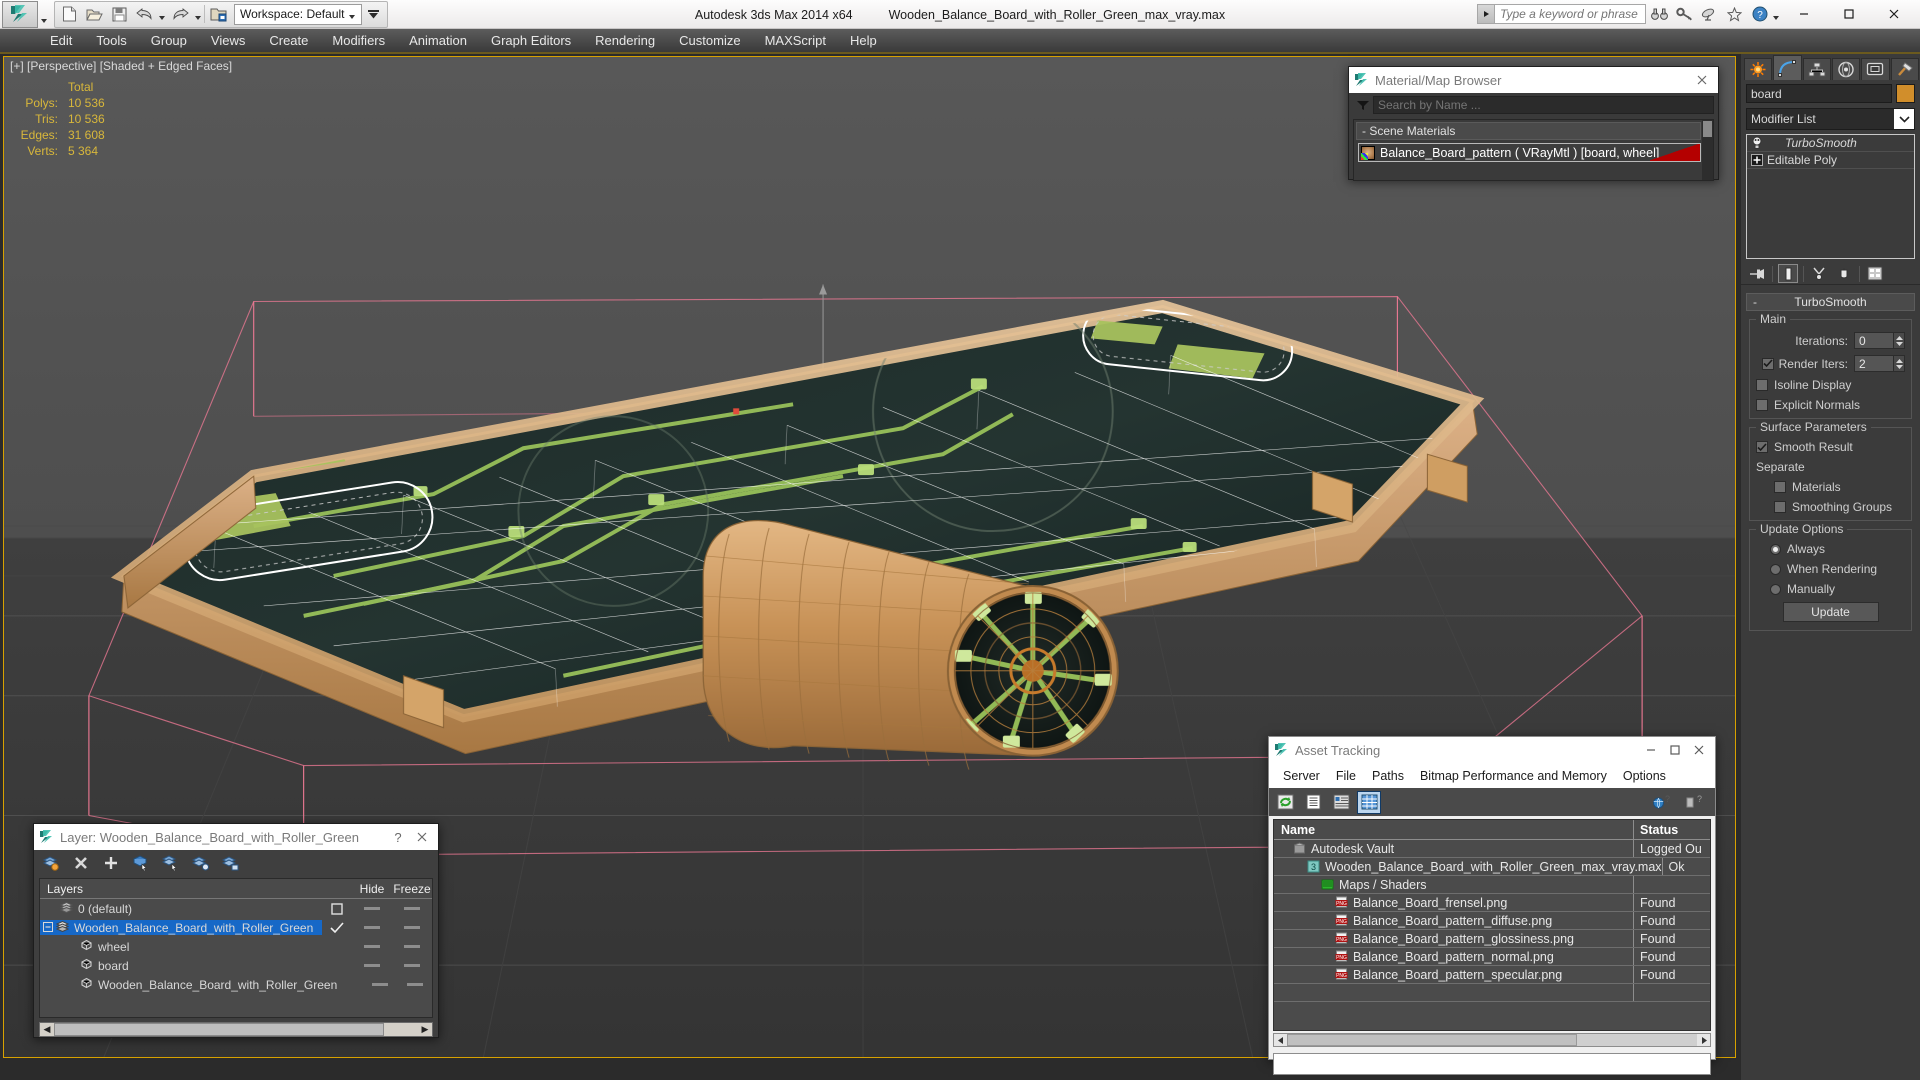 This screenshot has height=1080, width=1920. I want to click on undo-icon, so click(144, 14).